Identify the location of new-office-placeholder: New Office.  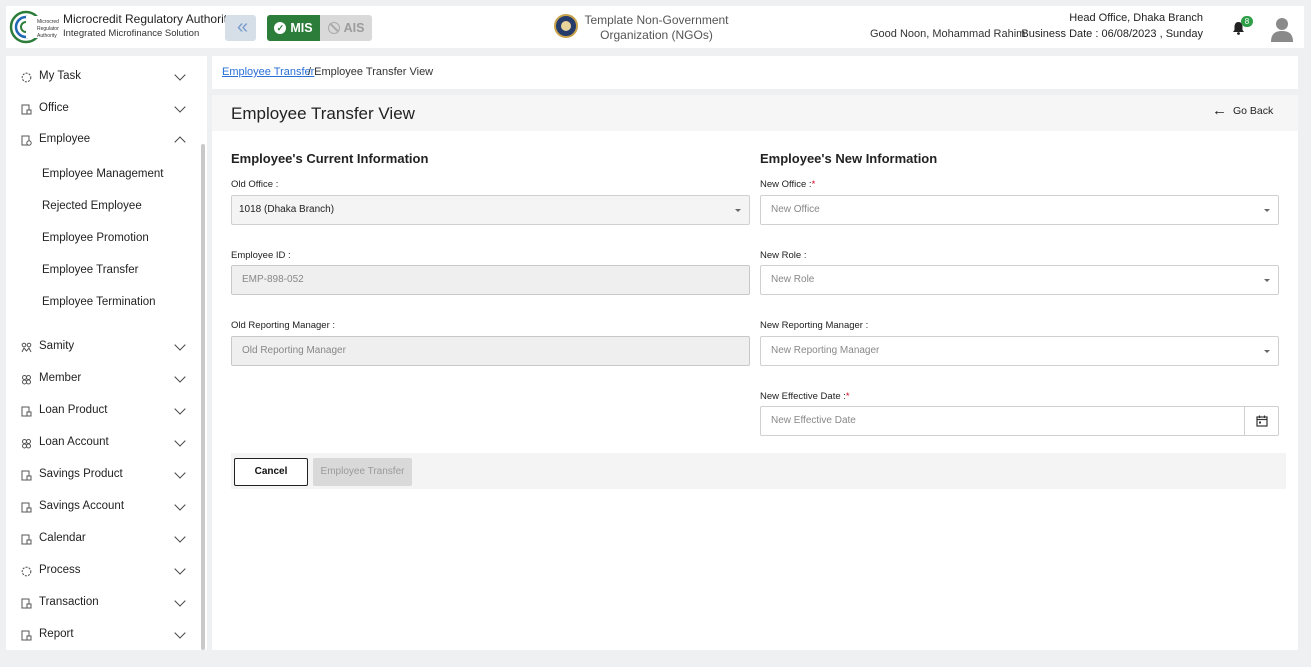
(795, 209).